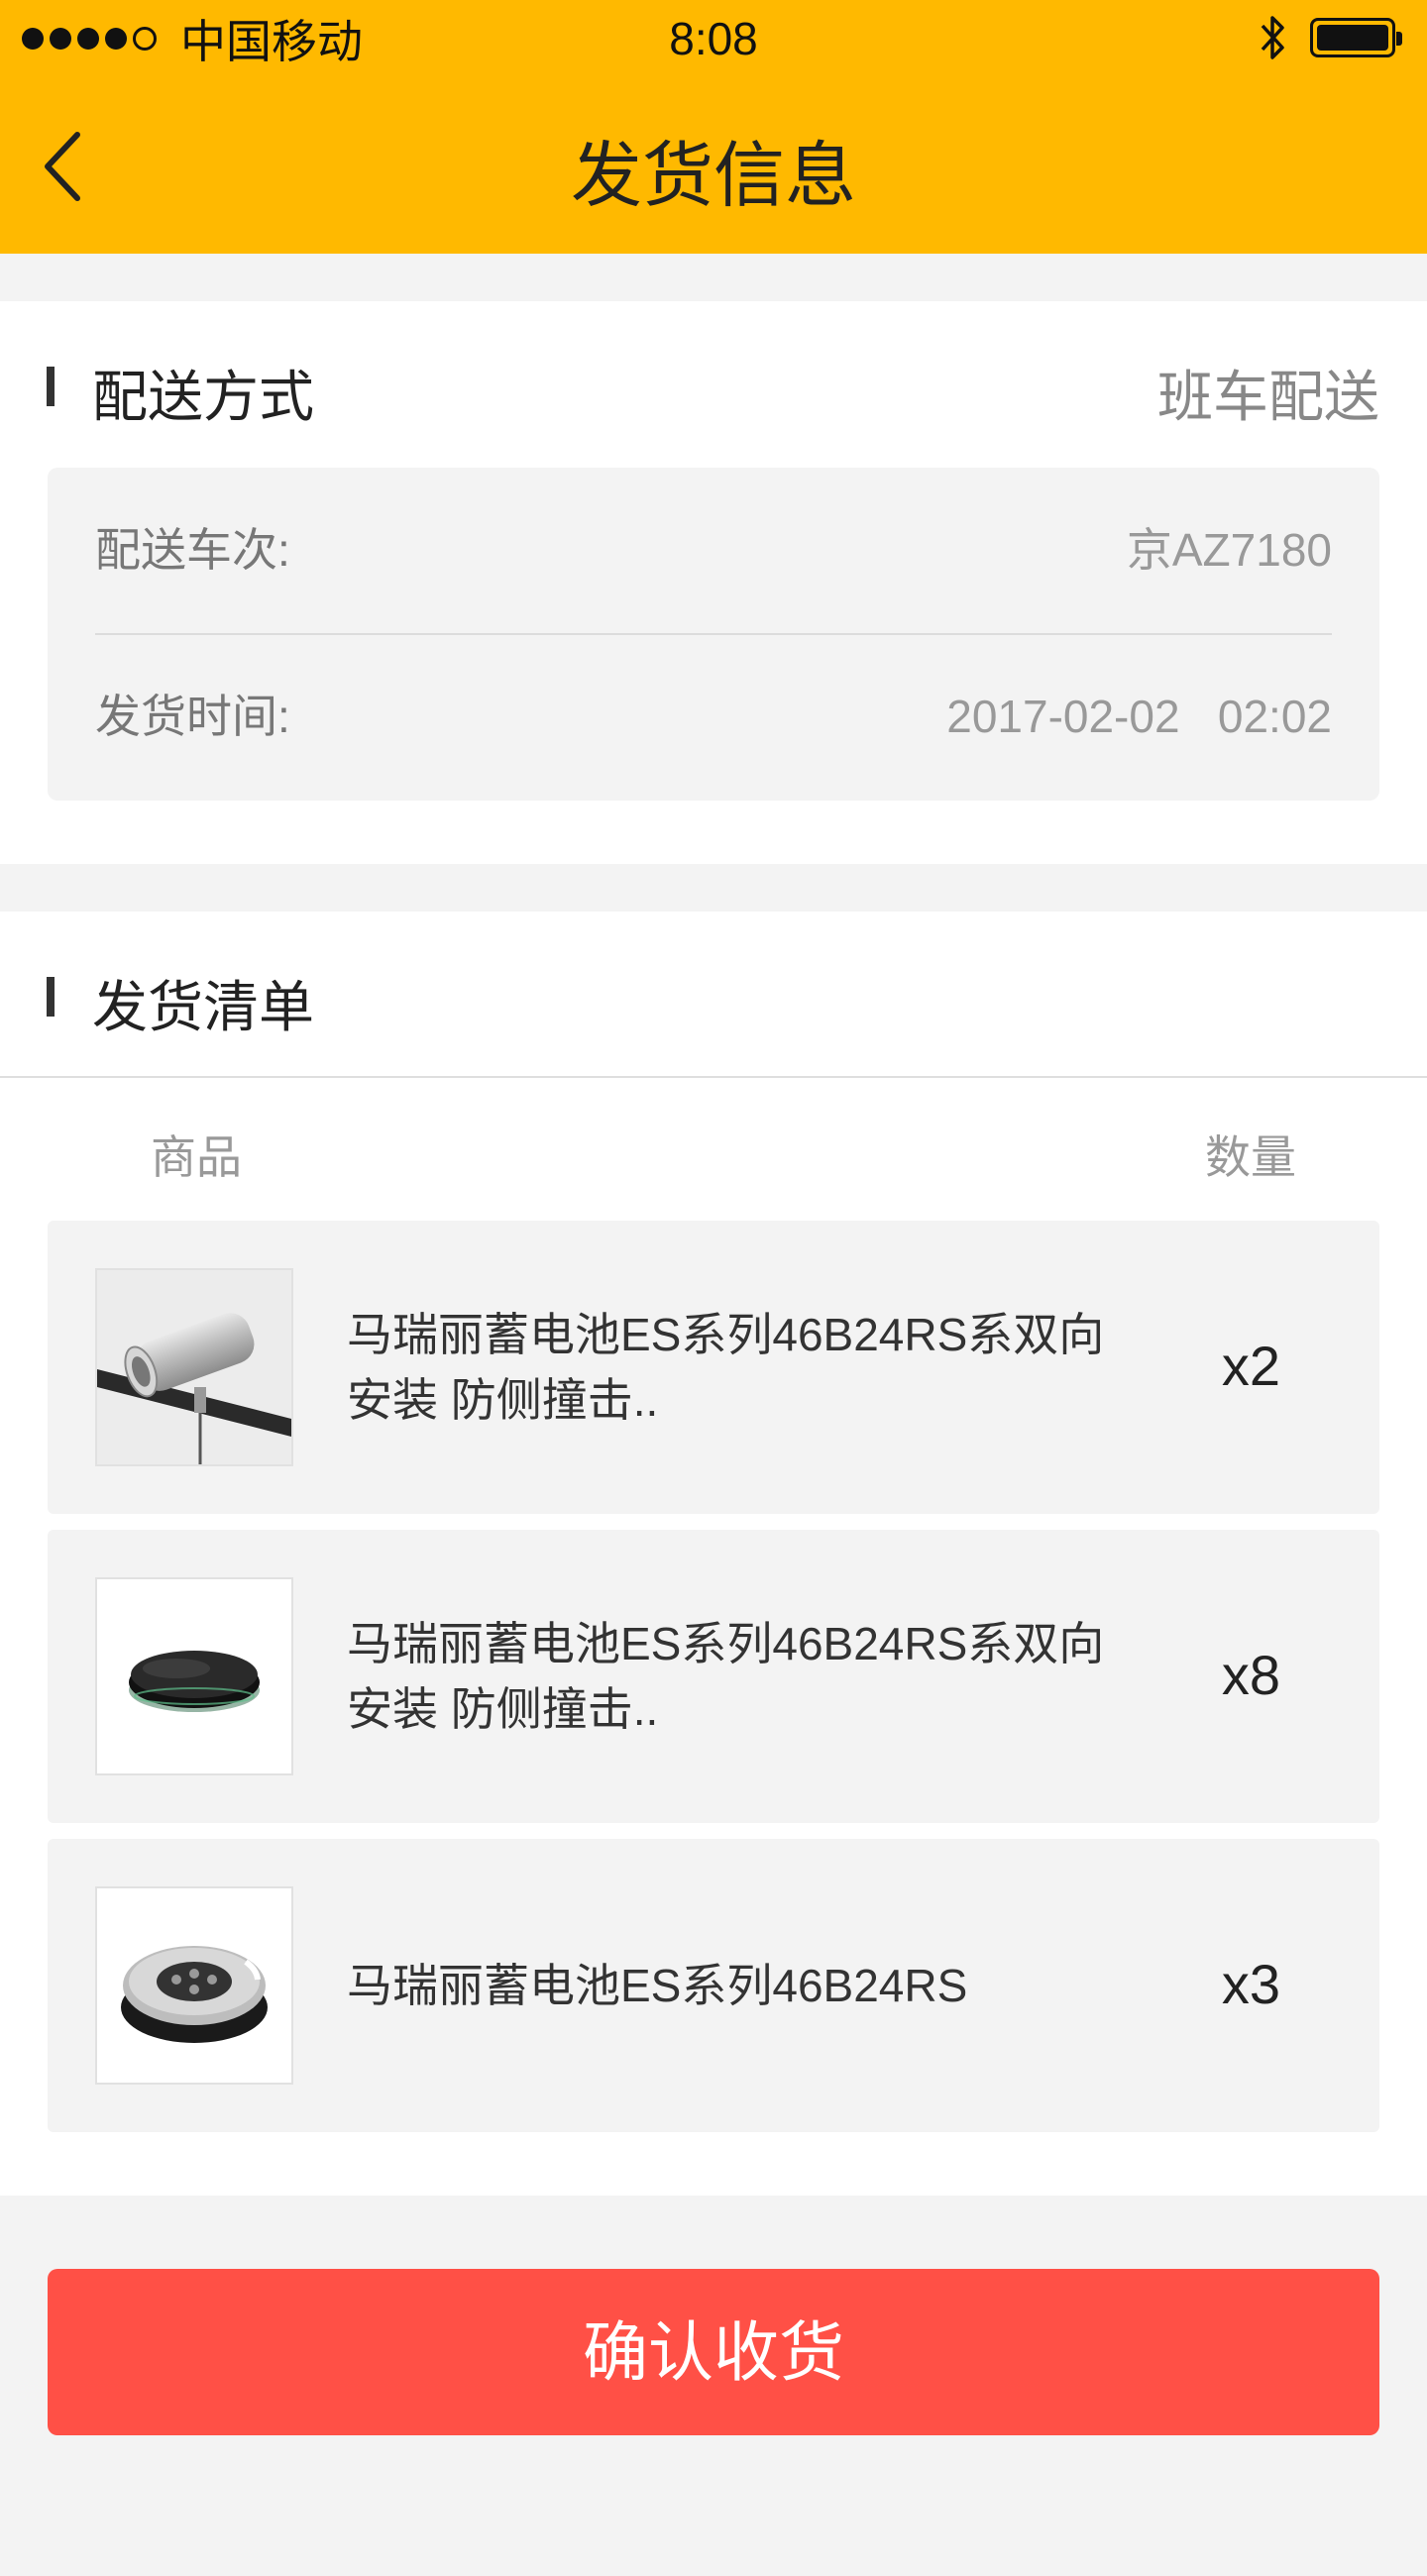  What do you see at coordinates (1250, 1675) in the screenshot?
I see `product-quantity: x8` at bounding box center [1250, 1675].